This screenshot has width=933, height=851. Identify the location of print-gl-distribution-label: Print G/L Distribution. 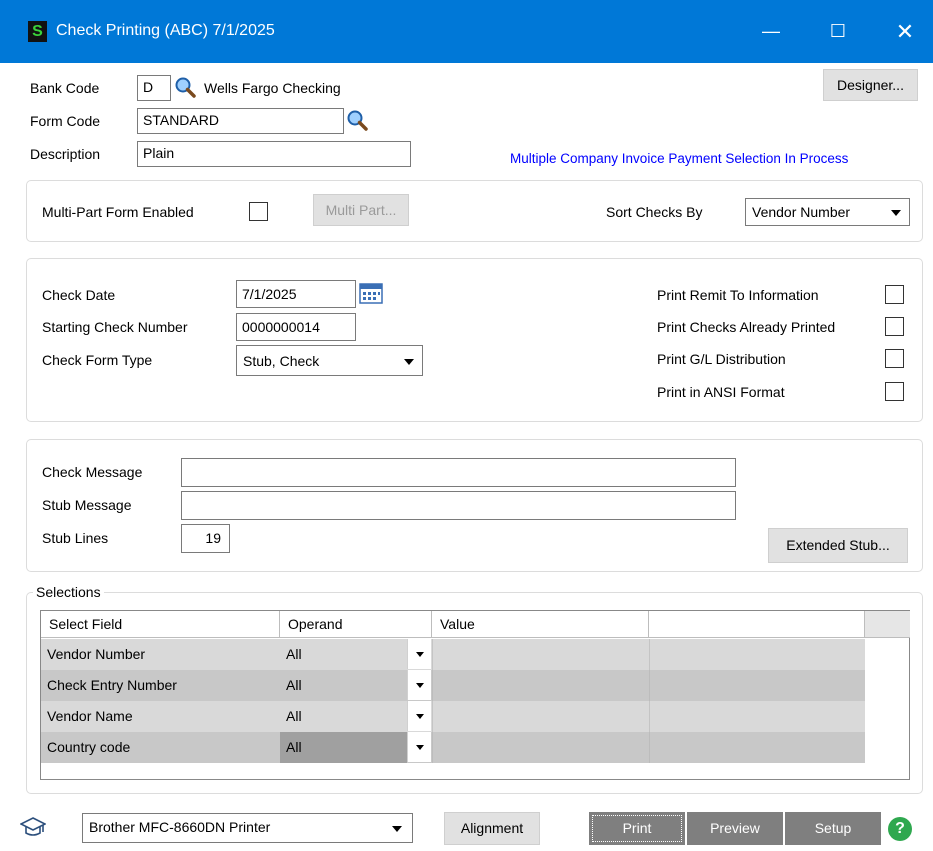
(721, 359).